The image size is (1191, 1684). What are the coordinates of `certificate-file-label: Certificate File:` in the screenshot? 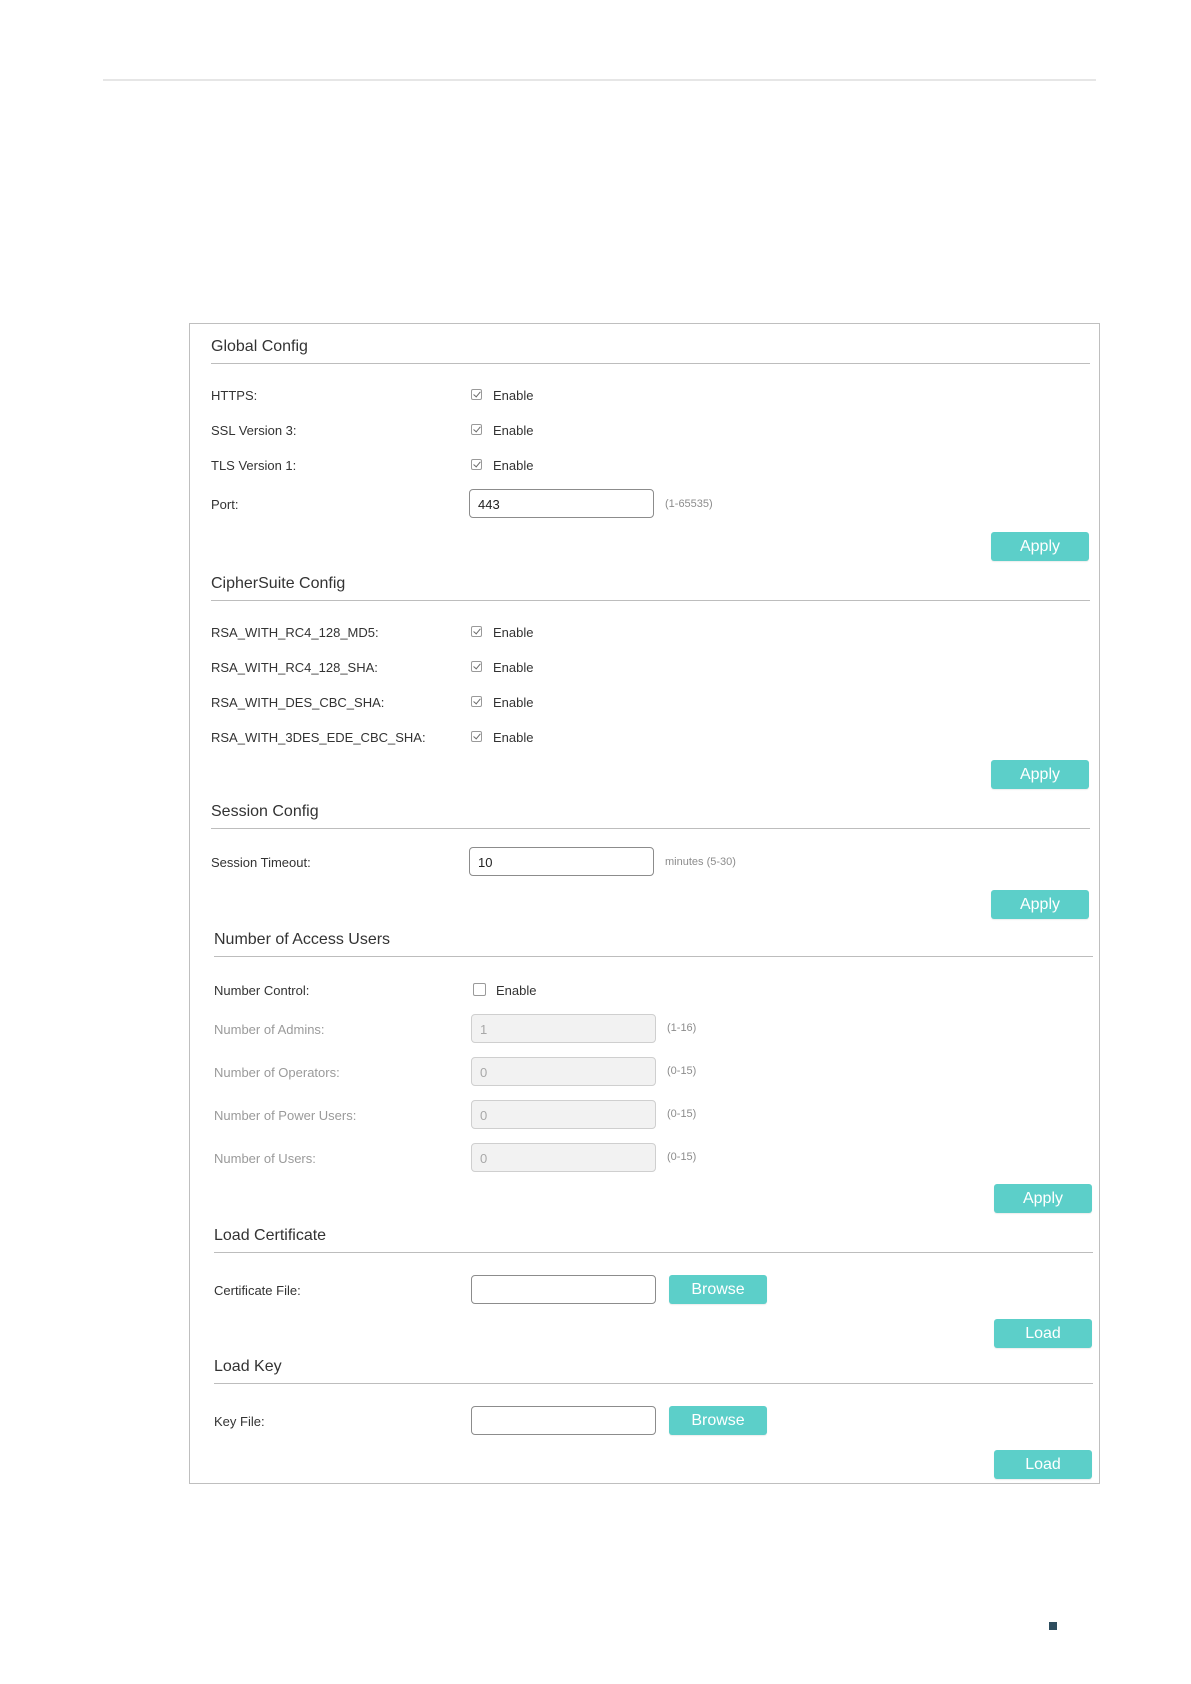 It's located at (257, 1290).